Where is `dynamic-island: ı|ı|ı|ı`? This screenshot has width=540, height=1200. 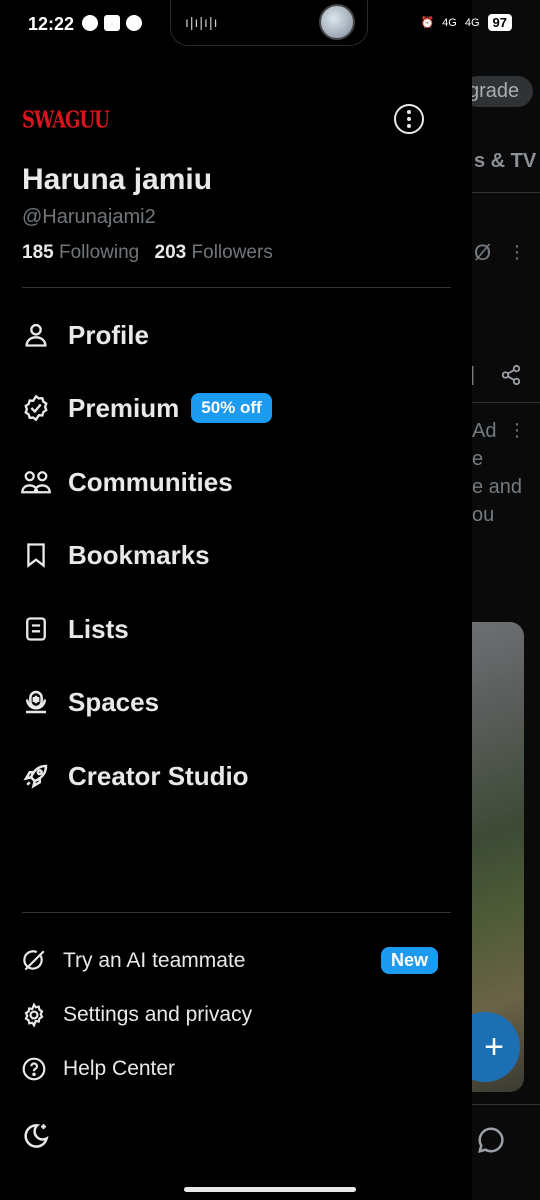 dynamic-island: ı|ı|ı|ı is located at coordinates (269, 23).